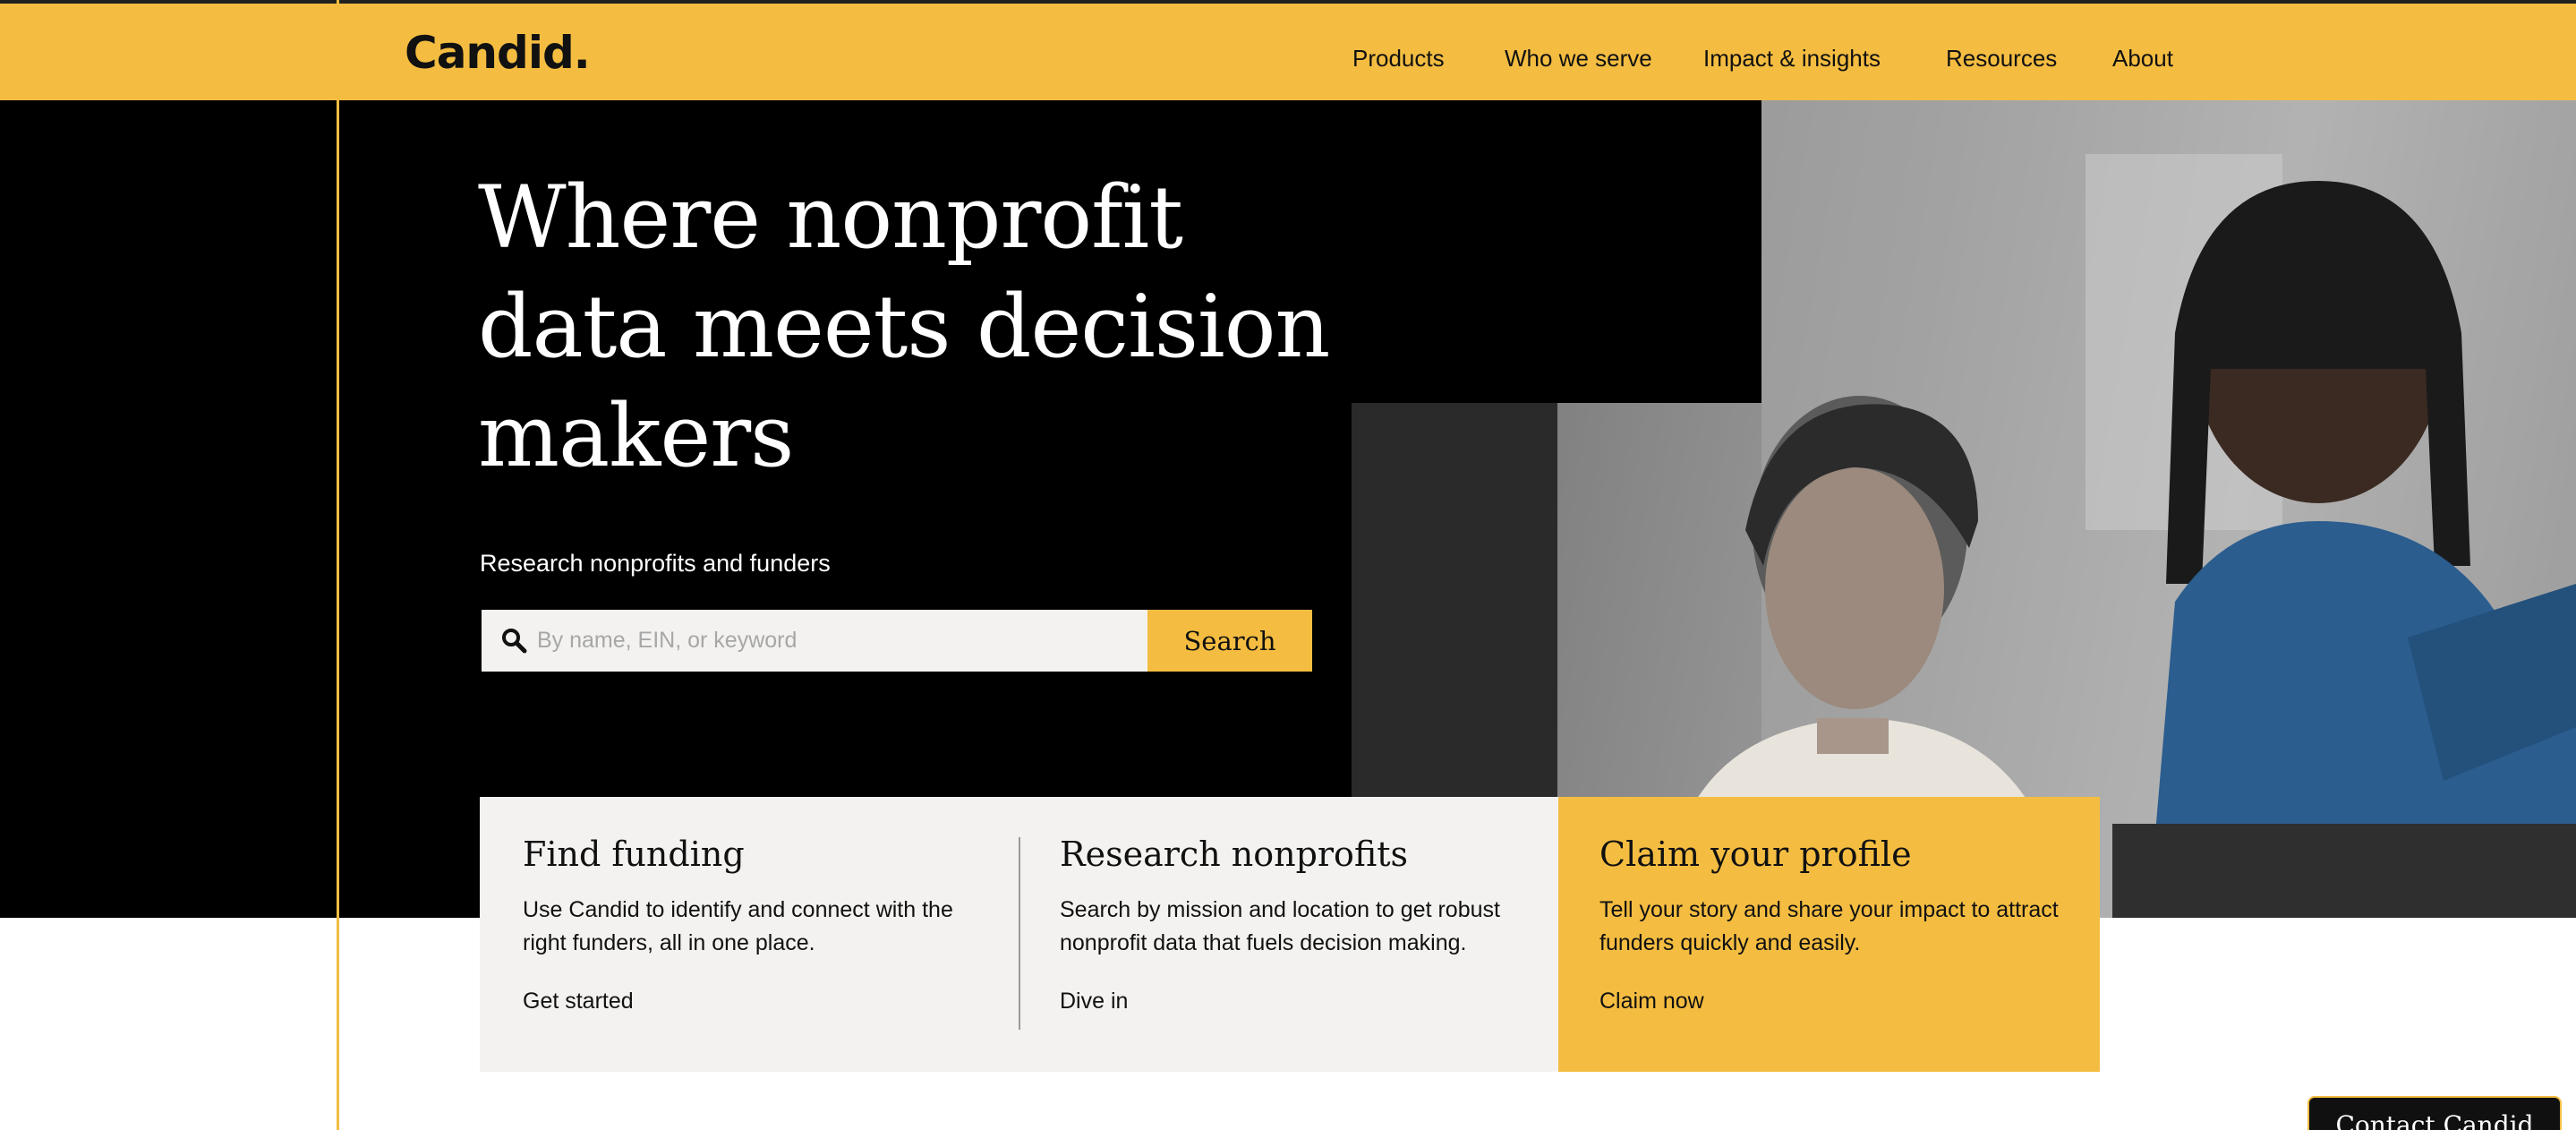  Describe the element at coordinates (636, 436) in the screenshot. I see `headline-line: makers` at that location.